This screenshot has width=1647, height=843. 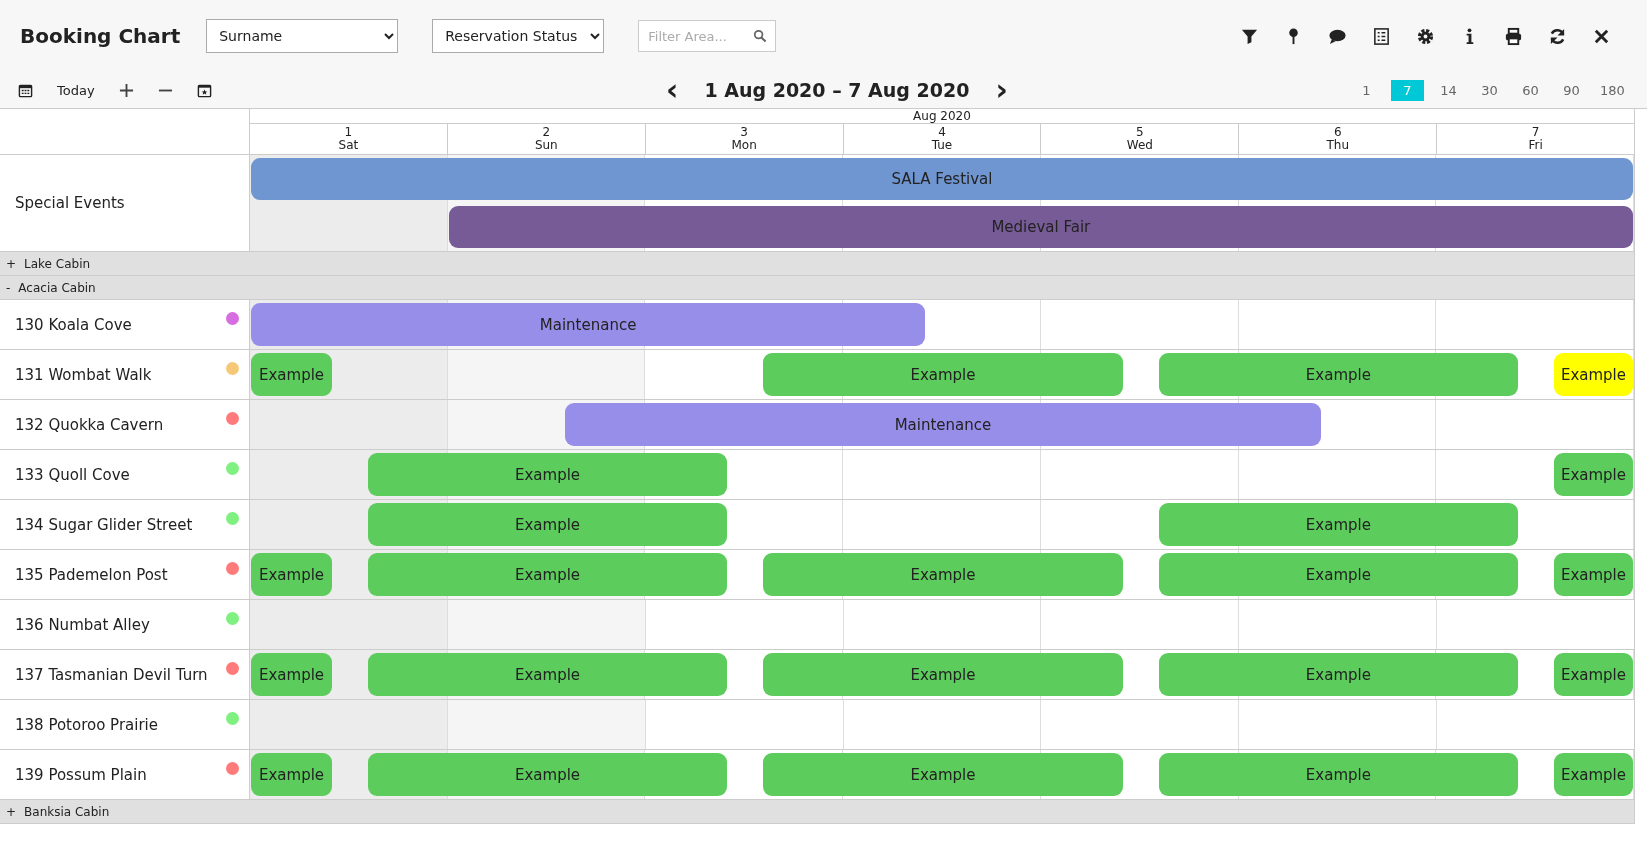 I want to click on next-button: ›, so click(x=1001, y=90).